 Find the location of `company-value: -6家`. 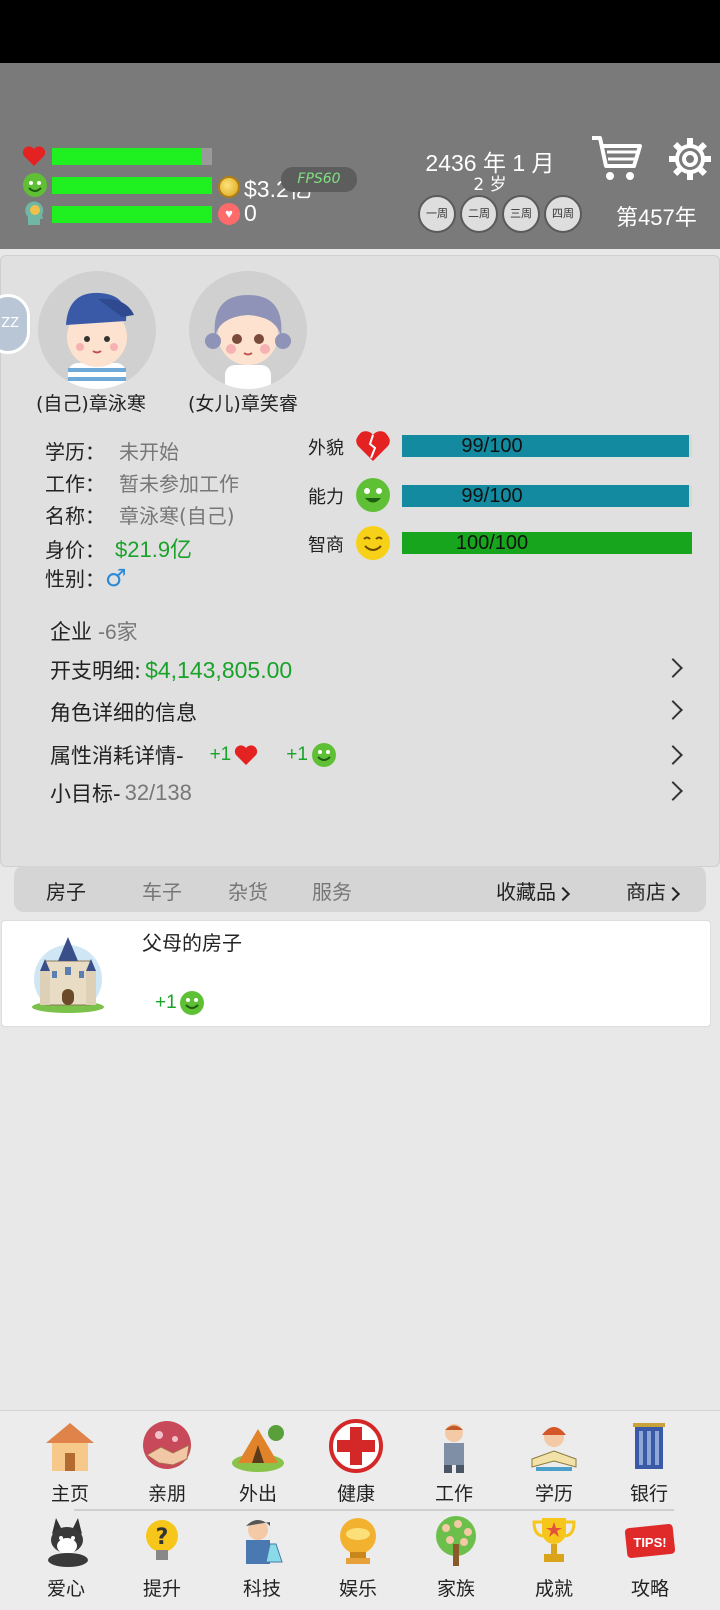

company-value: -6家 is located at coordinates (118, 632).